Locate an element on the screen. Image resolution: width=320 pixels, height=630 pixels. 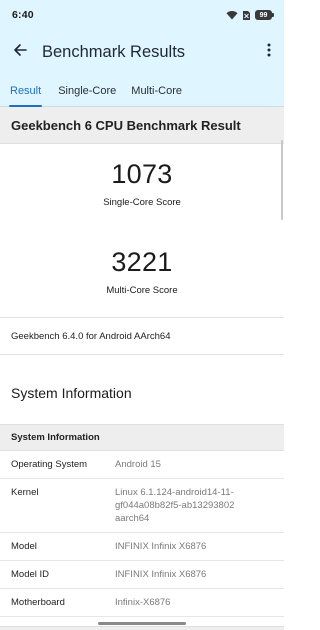
battery-level: 99 is located at coordinates (263, 15).